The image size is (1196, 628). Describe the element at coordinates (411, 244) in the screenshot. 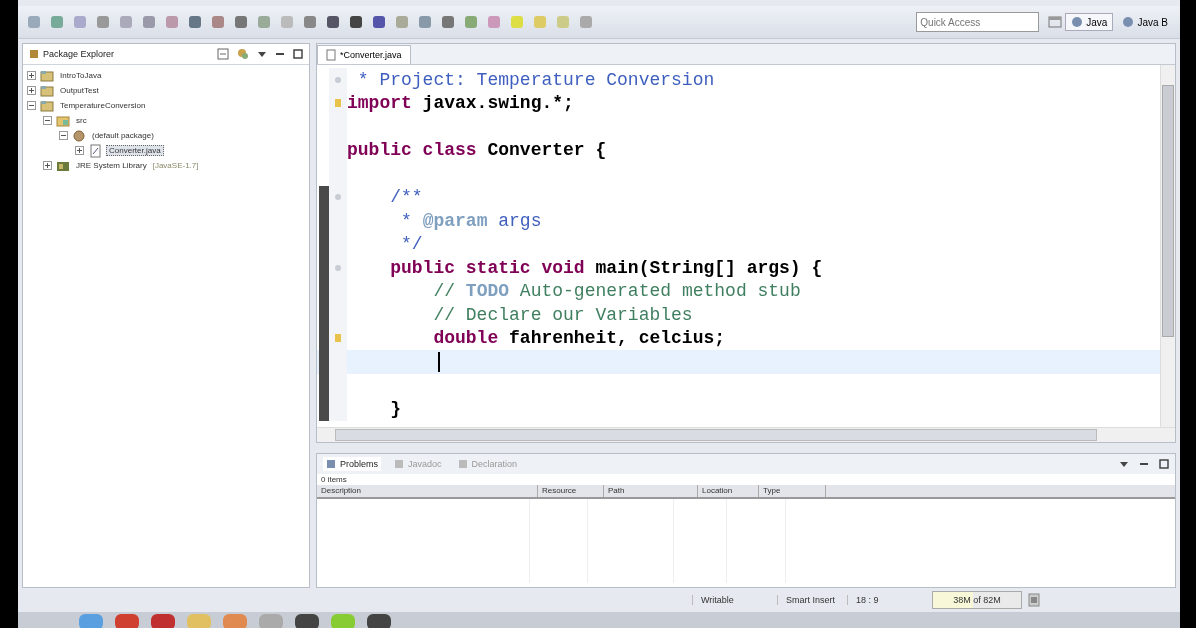

I see `code-line: */` at that location.